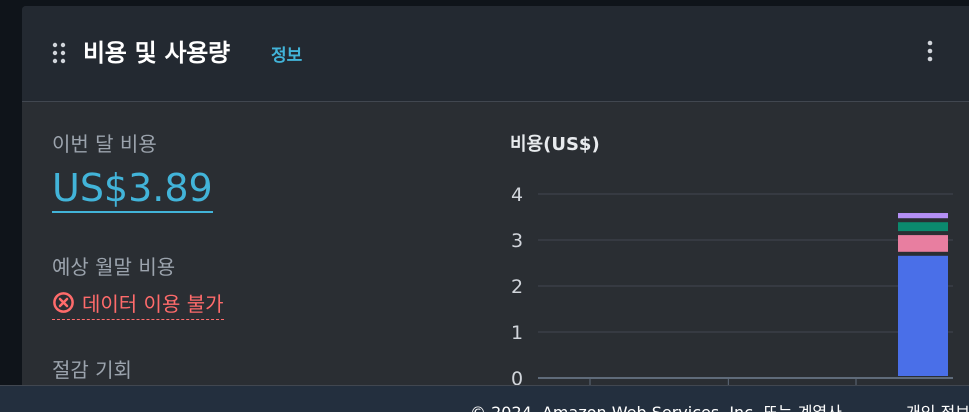 The image size is (969, 412). I want to click on y-tick-label: 2, so click(517, 287).